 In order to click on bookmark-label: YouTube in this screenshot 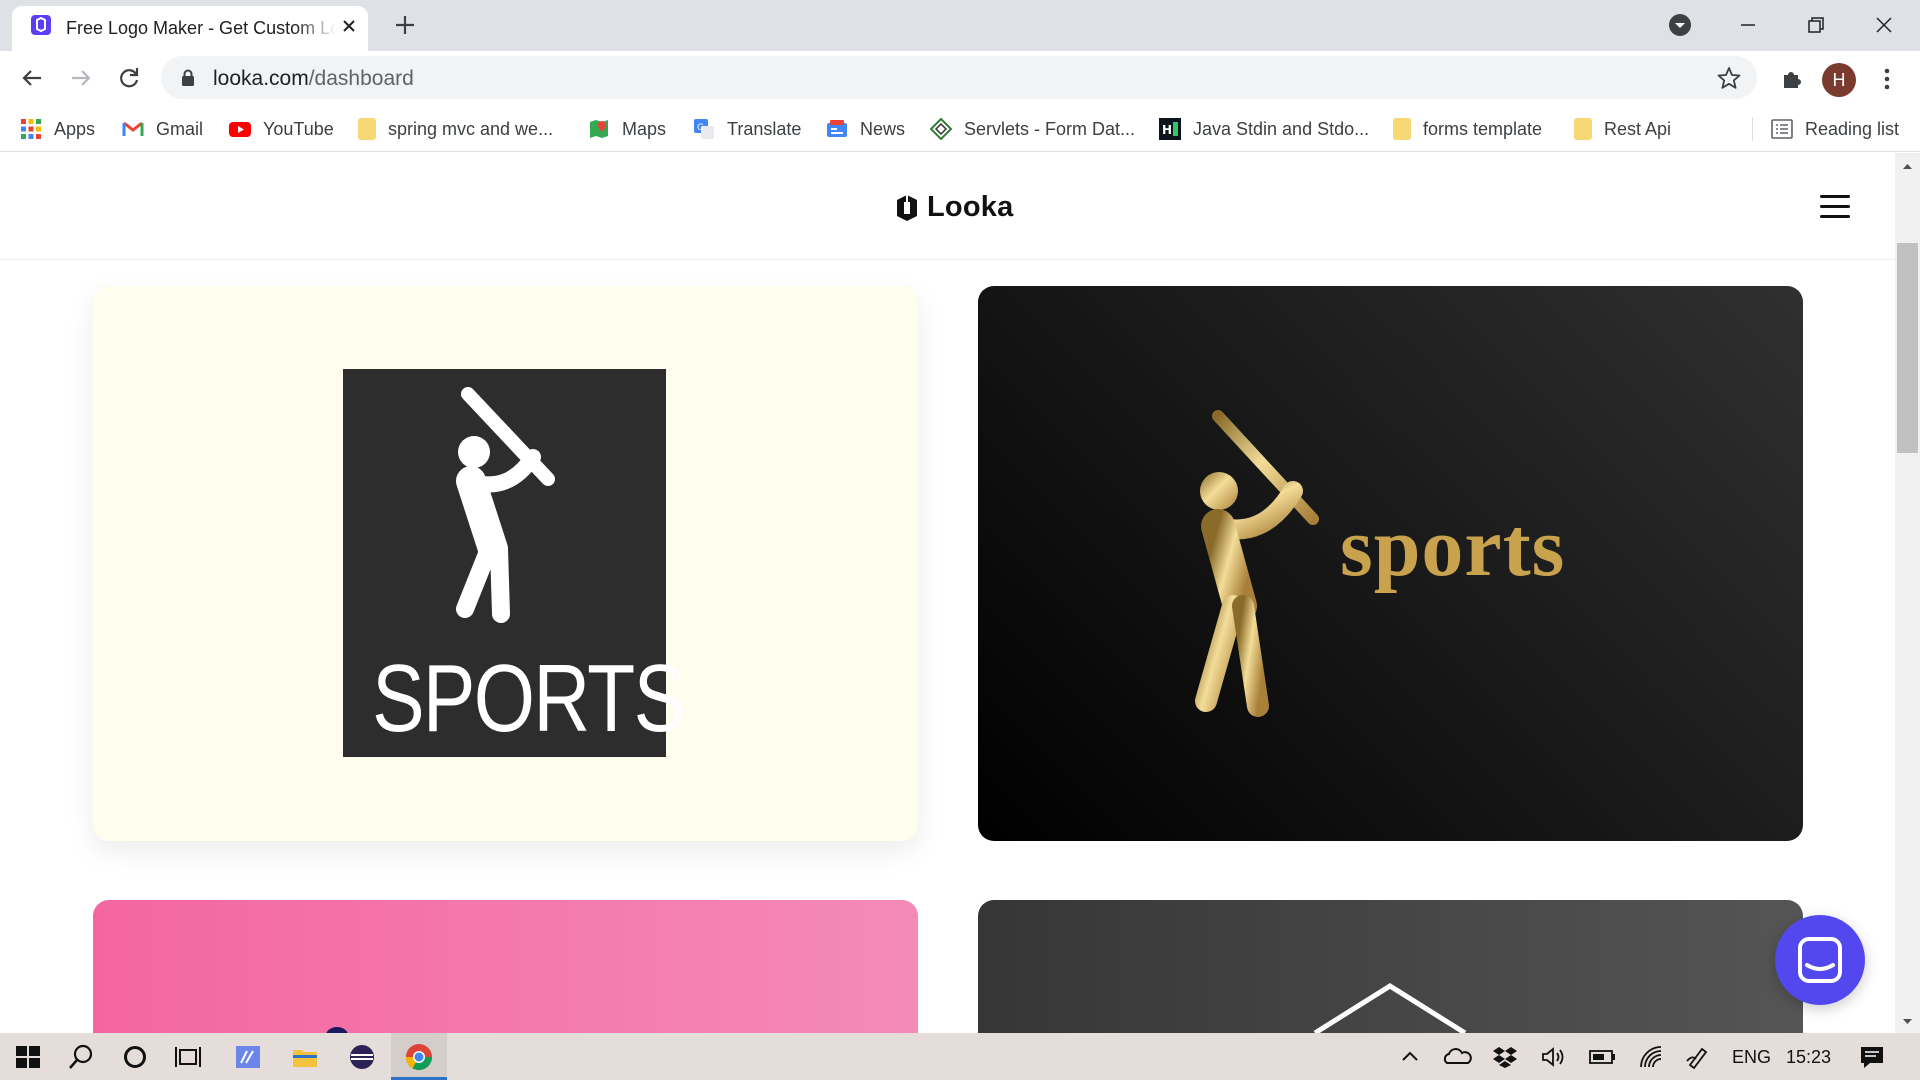, I will do `click(298, 128)`.